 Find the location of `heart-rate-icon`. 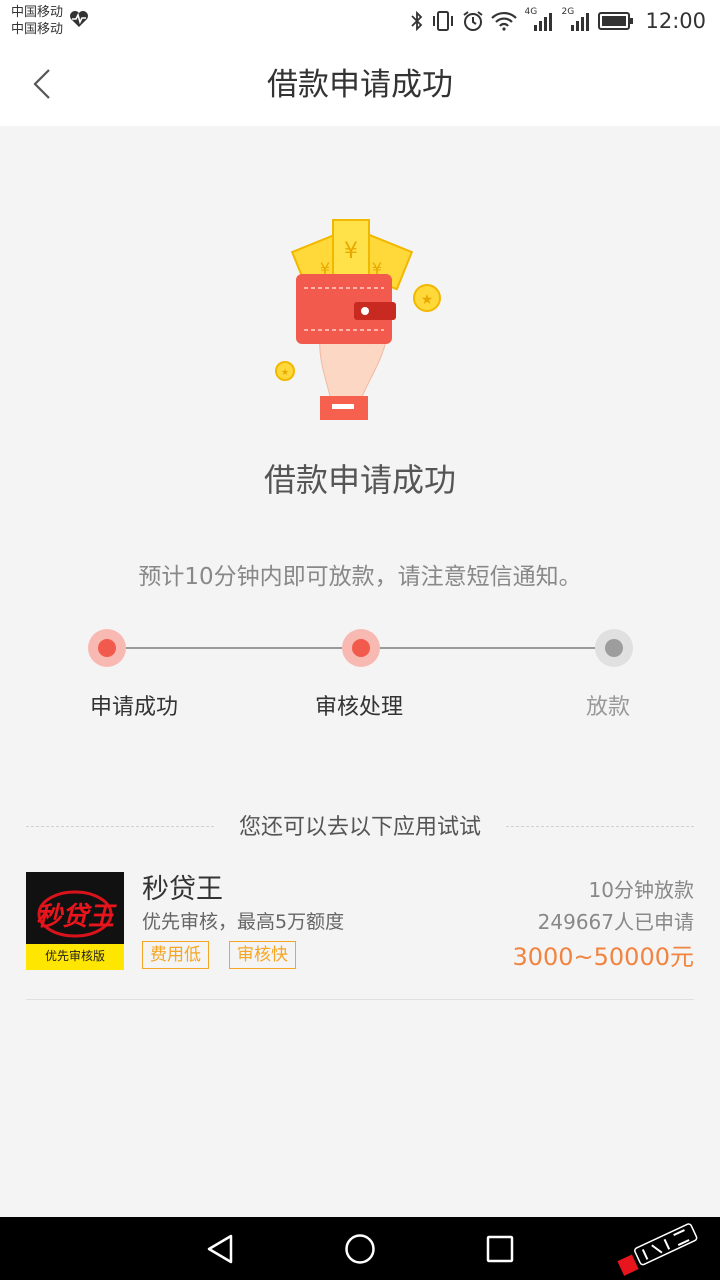

heart-rate-icon is located at coordinates (79, 19).